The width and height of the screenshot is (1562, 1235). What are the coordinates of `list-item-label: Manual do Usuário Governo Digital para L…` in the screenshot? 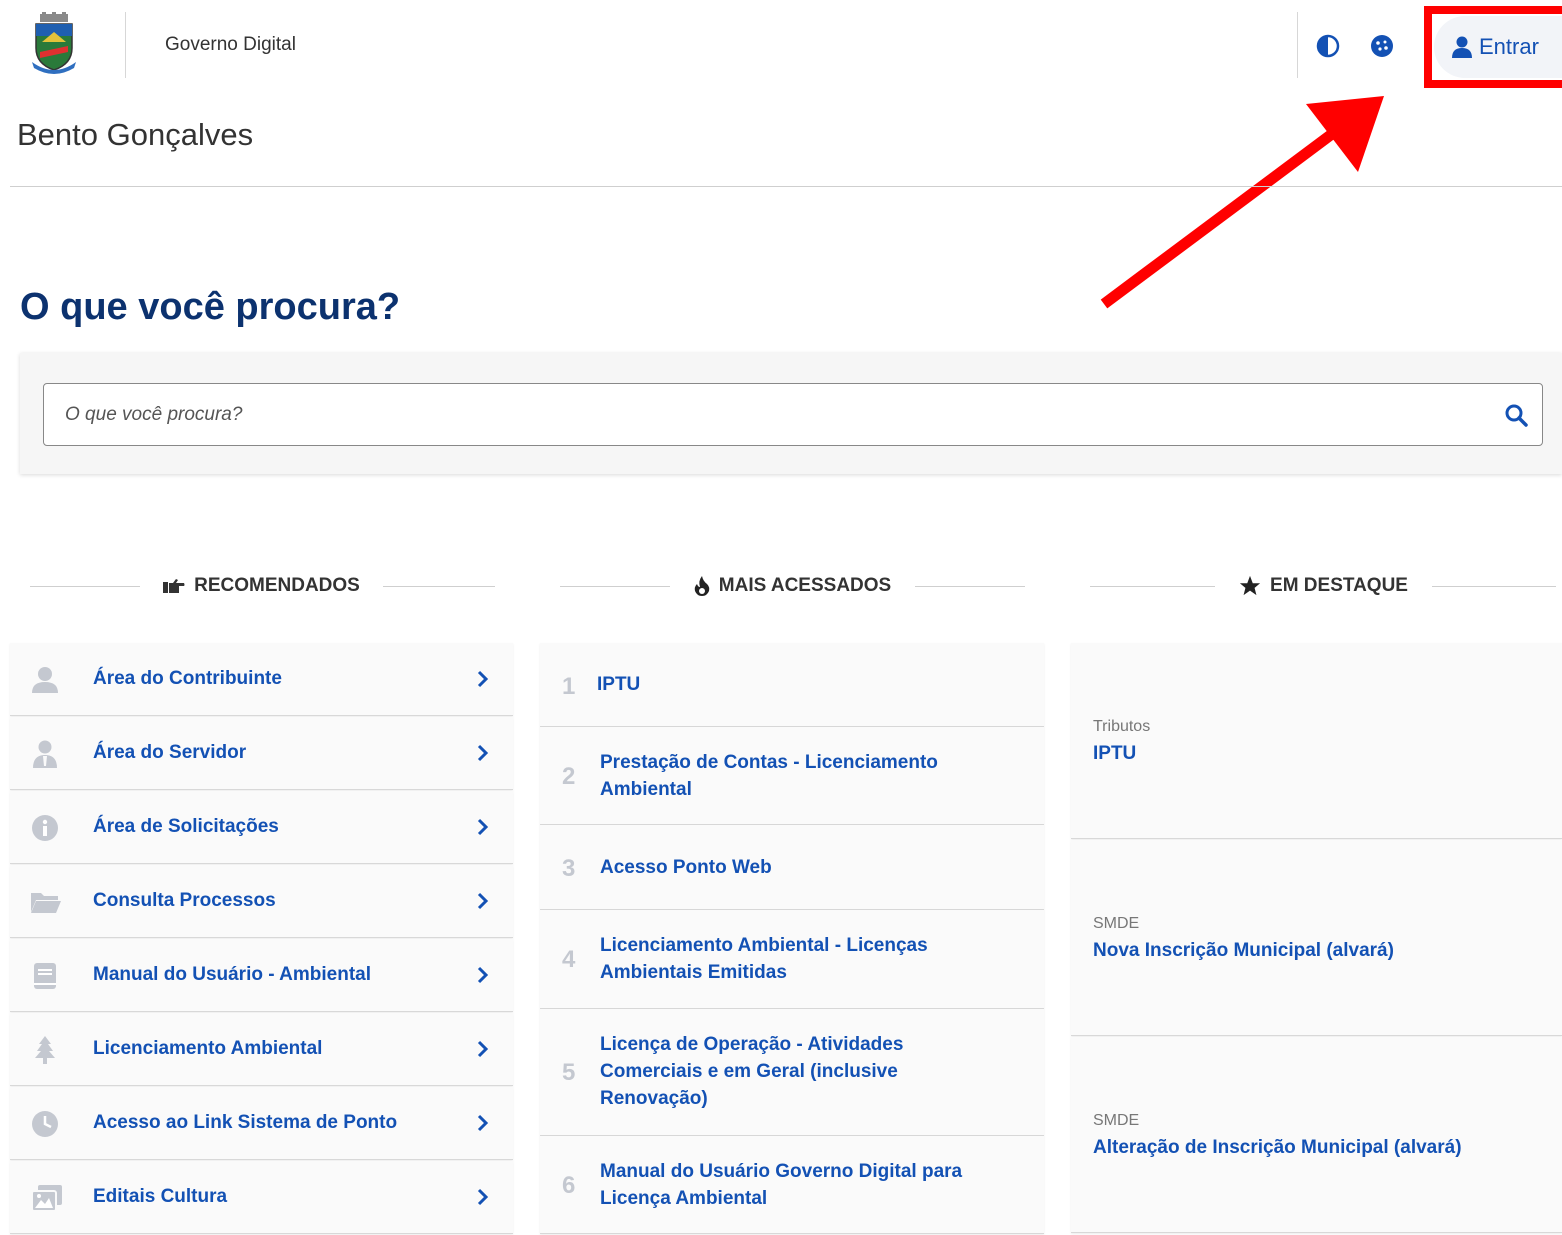 It's located at (781, 1185).